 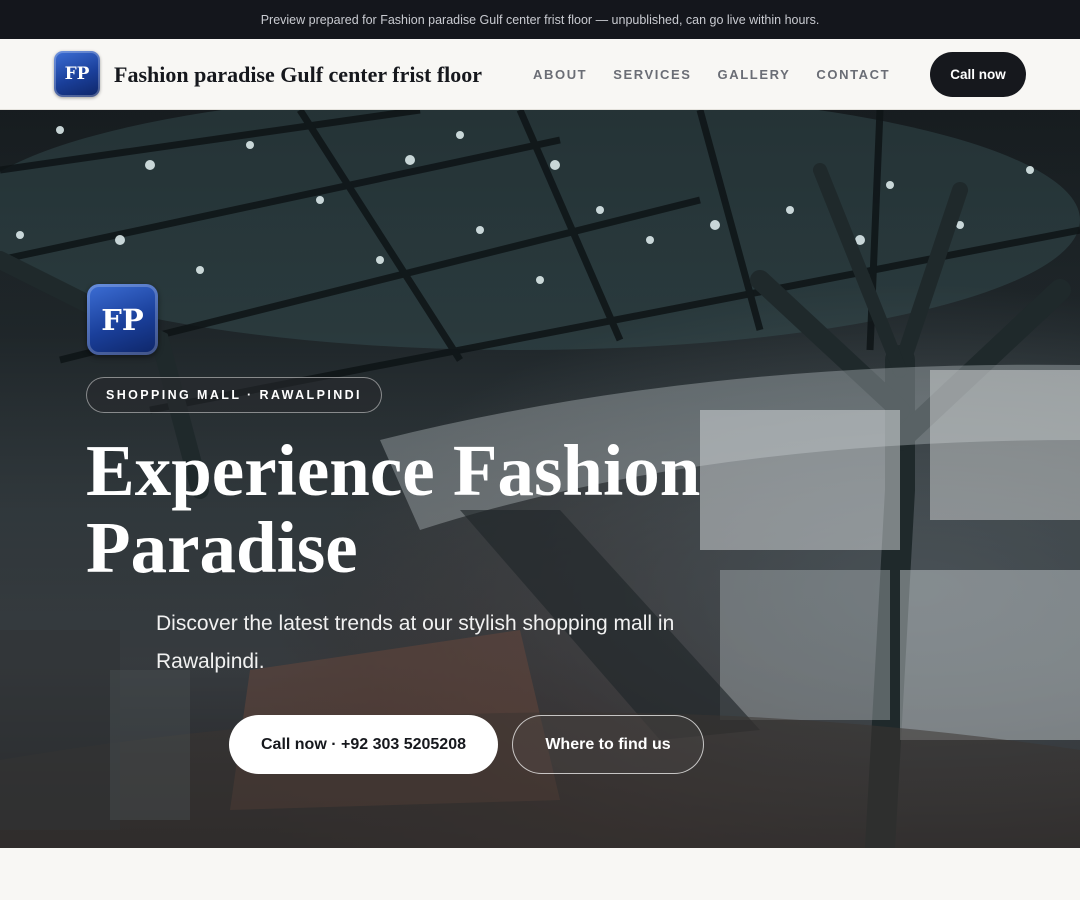 I want to click on where-to-find-us-button: Where to find us, so click(x=608, y=744).